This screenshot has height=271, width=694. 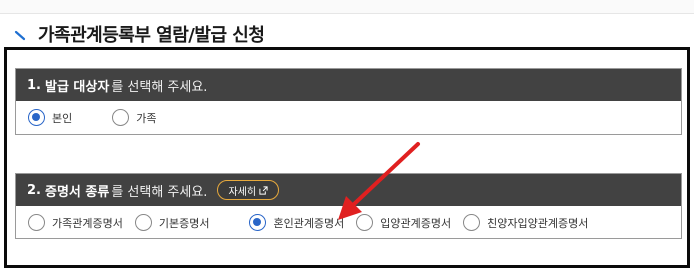 I want to click on radio-label: 혼인관계증명서, so click(x=309, y=223).